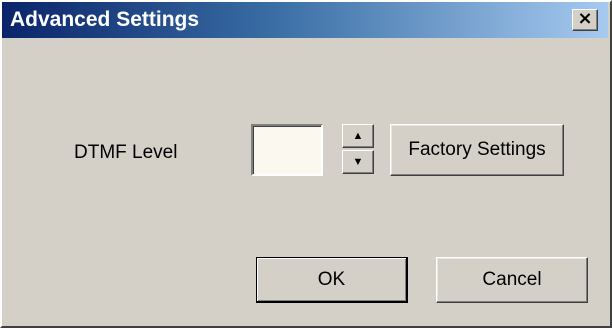 This screenshot has height=328, width=612. I want to click on close-button: ×, so click(585, 20).